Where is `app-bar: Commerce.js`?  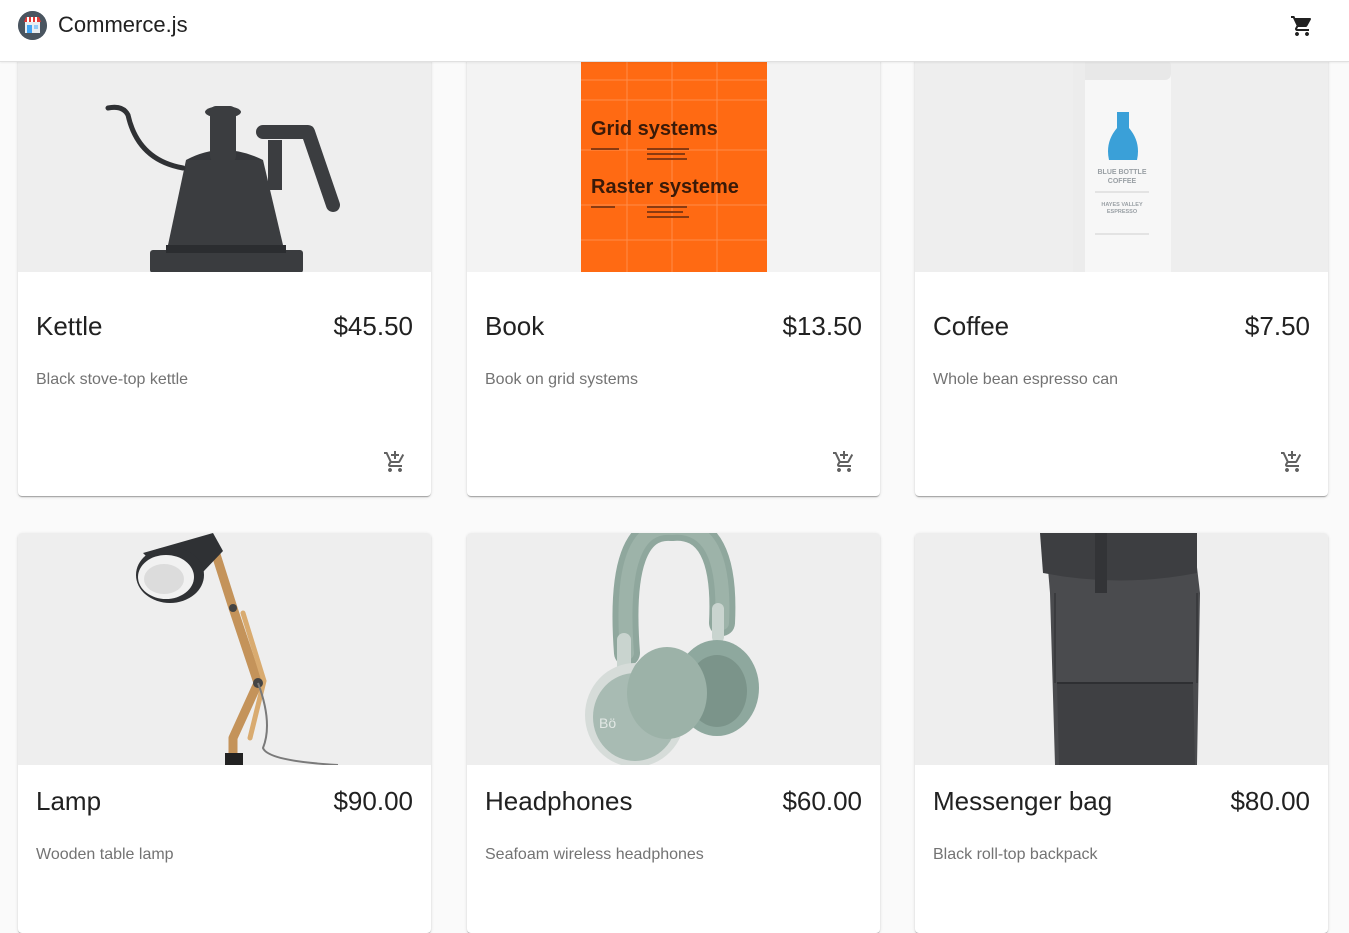 app-bar: Commerce.js is located at coordinates (674, 31).